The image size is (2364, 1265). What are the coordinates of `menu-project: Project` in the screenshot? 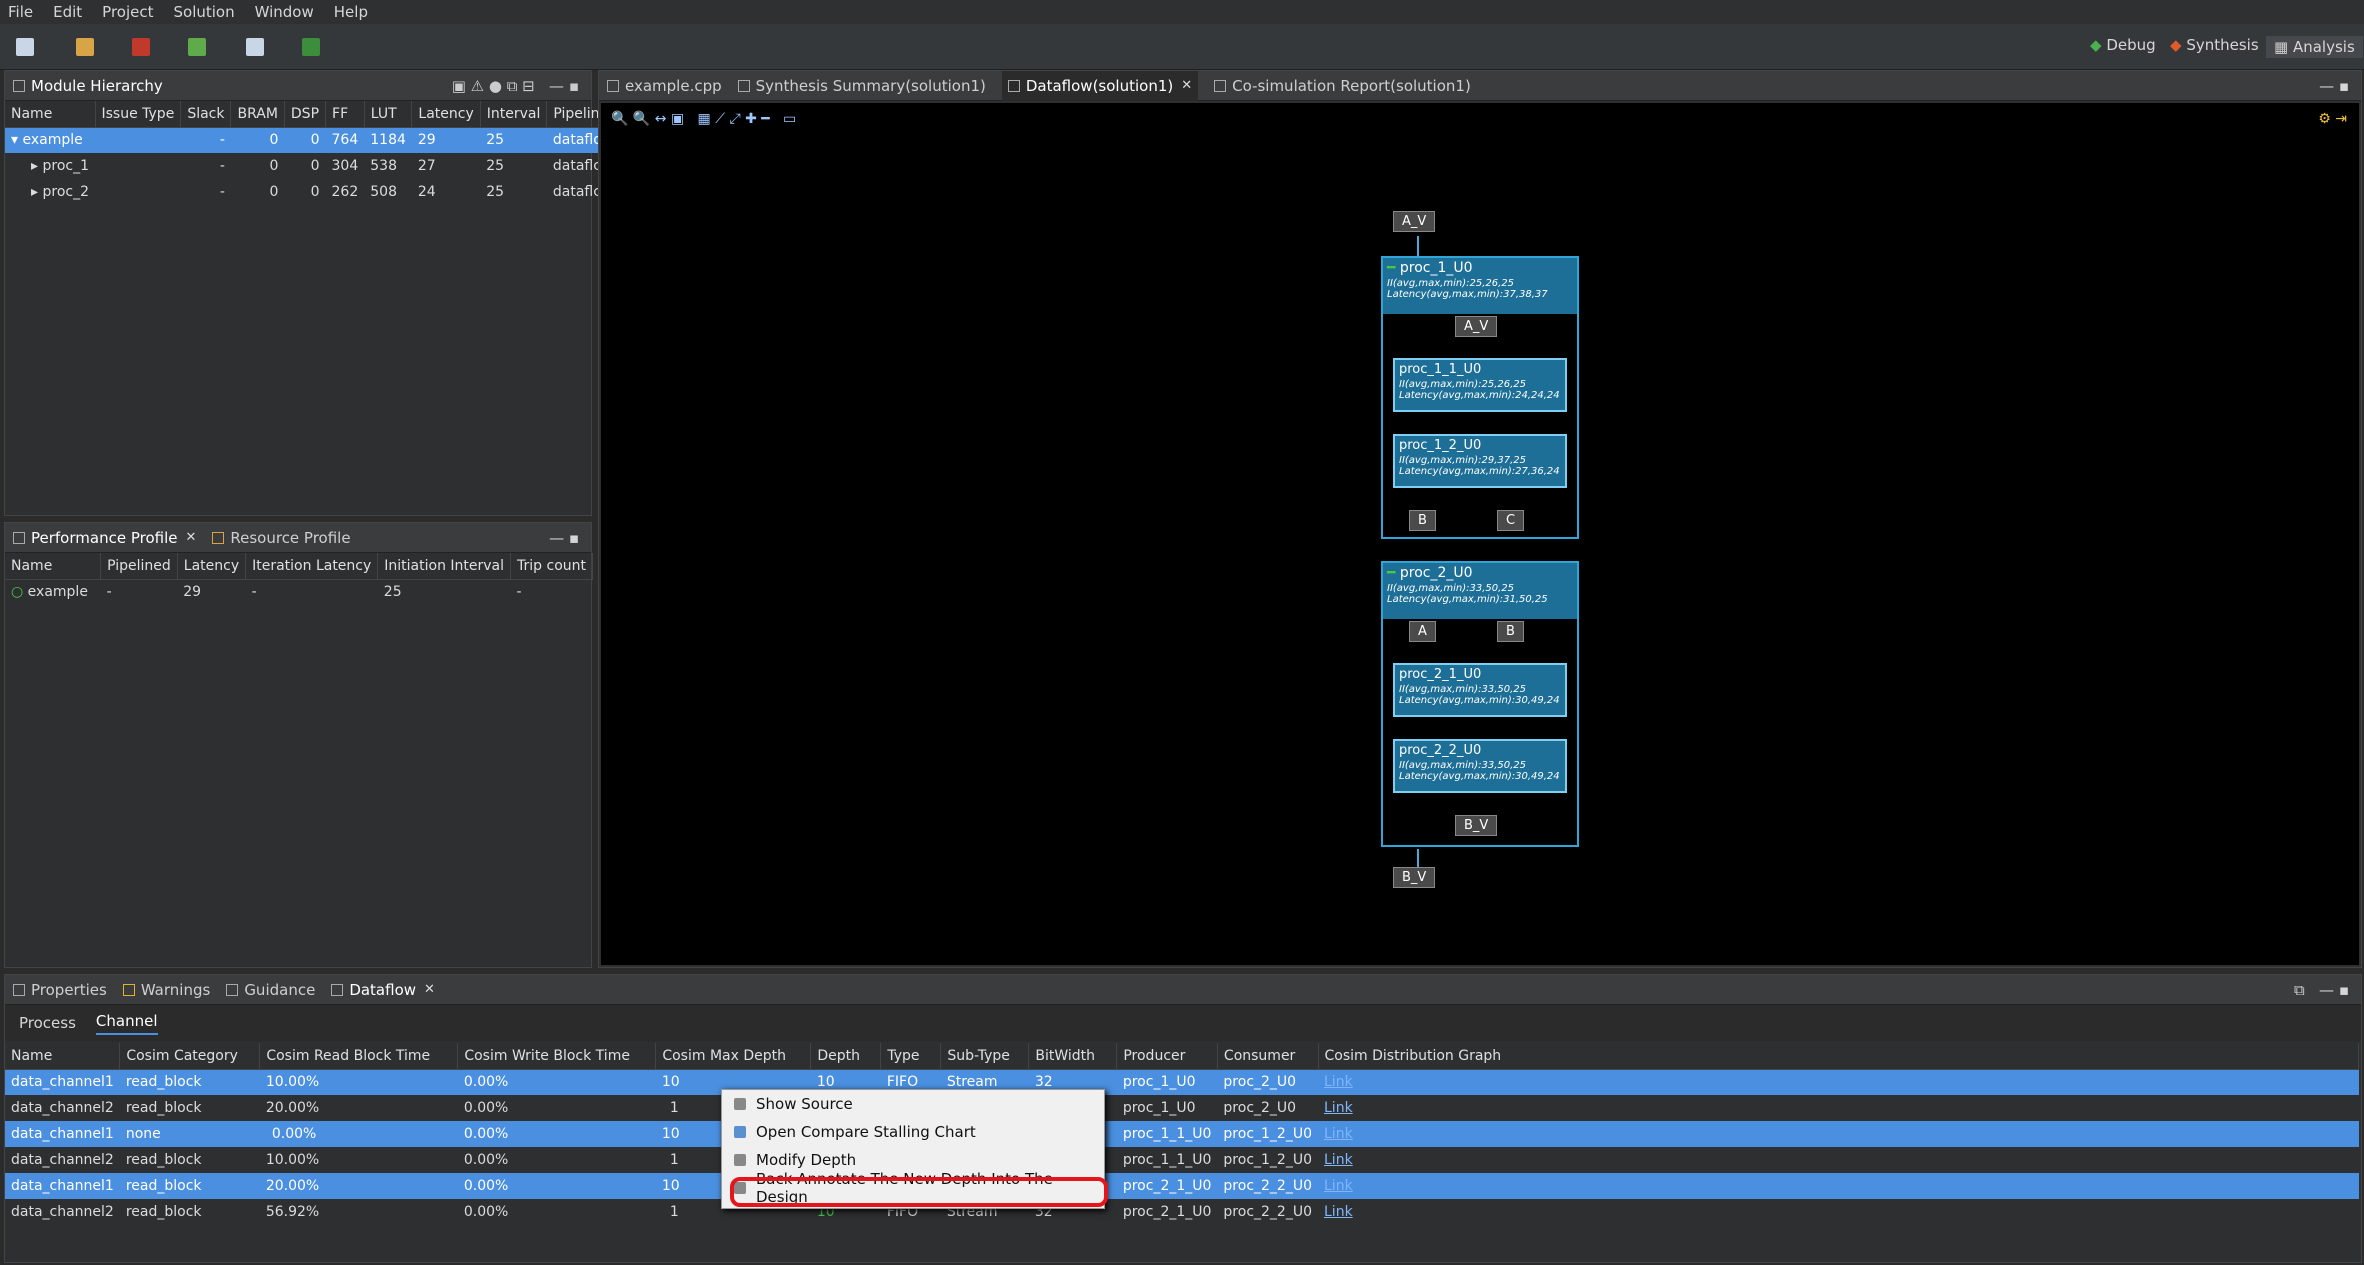 It's located at (127, 12).